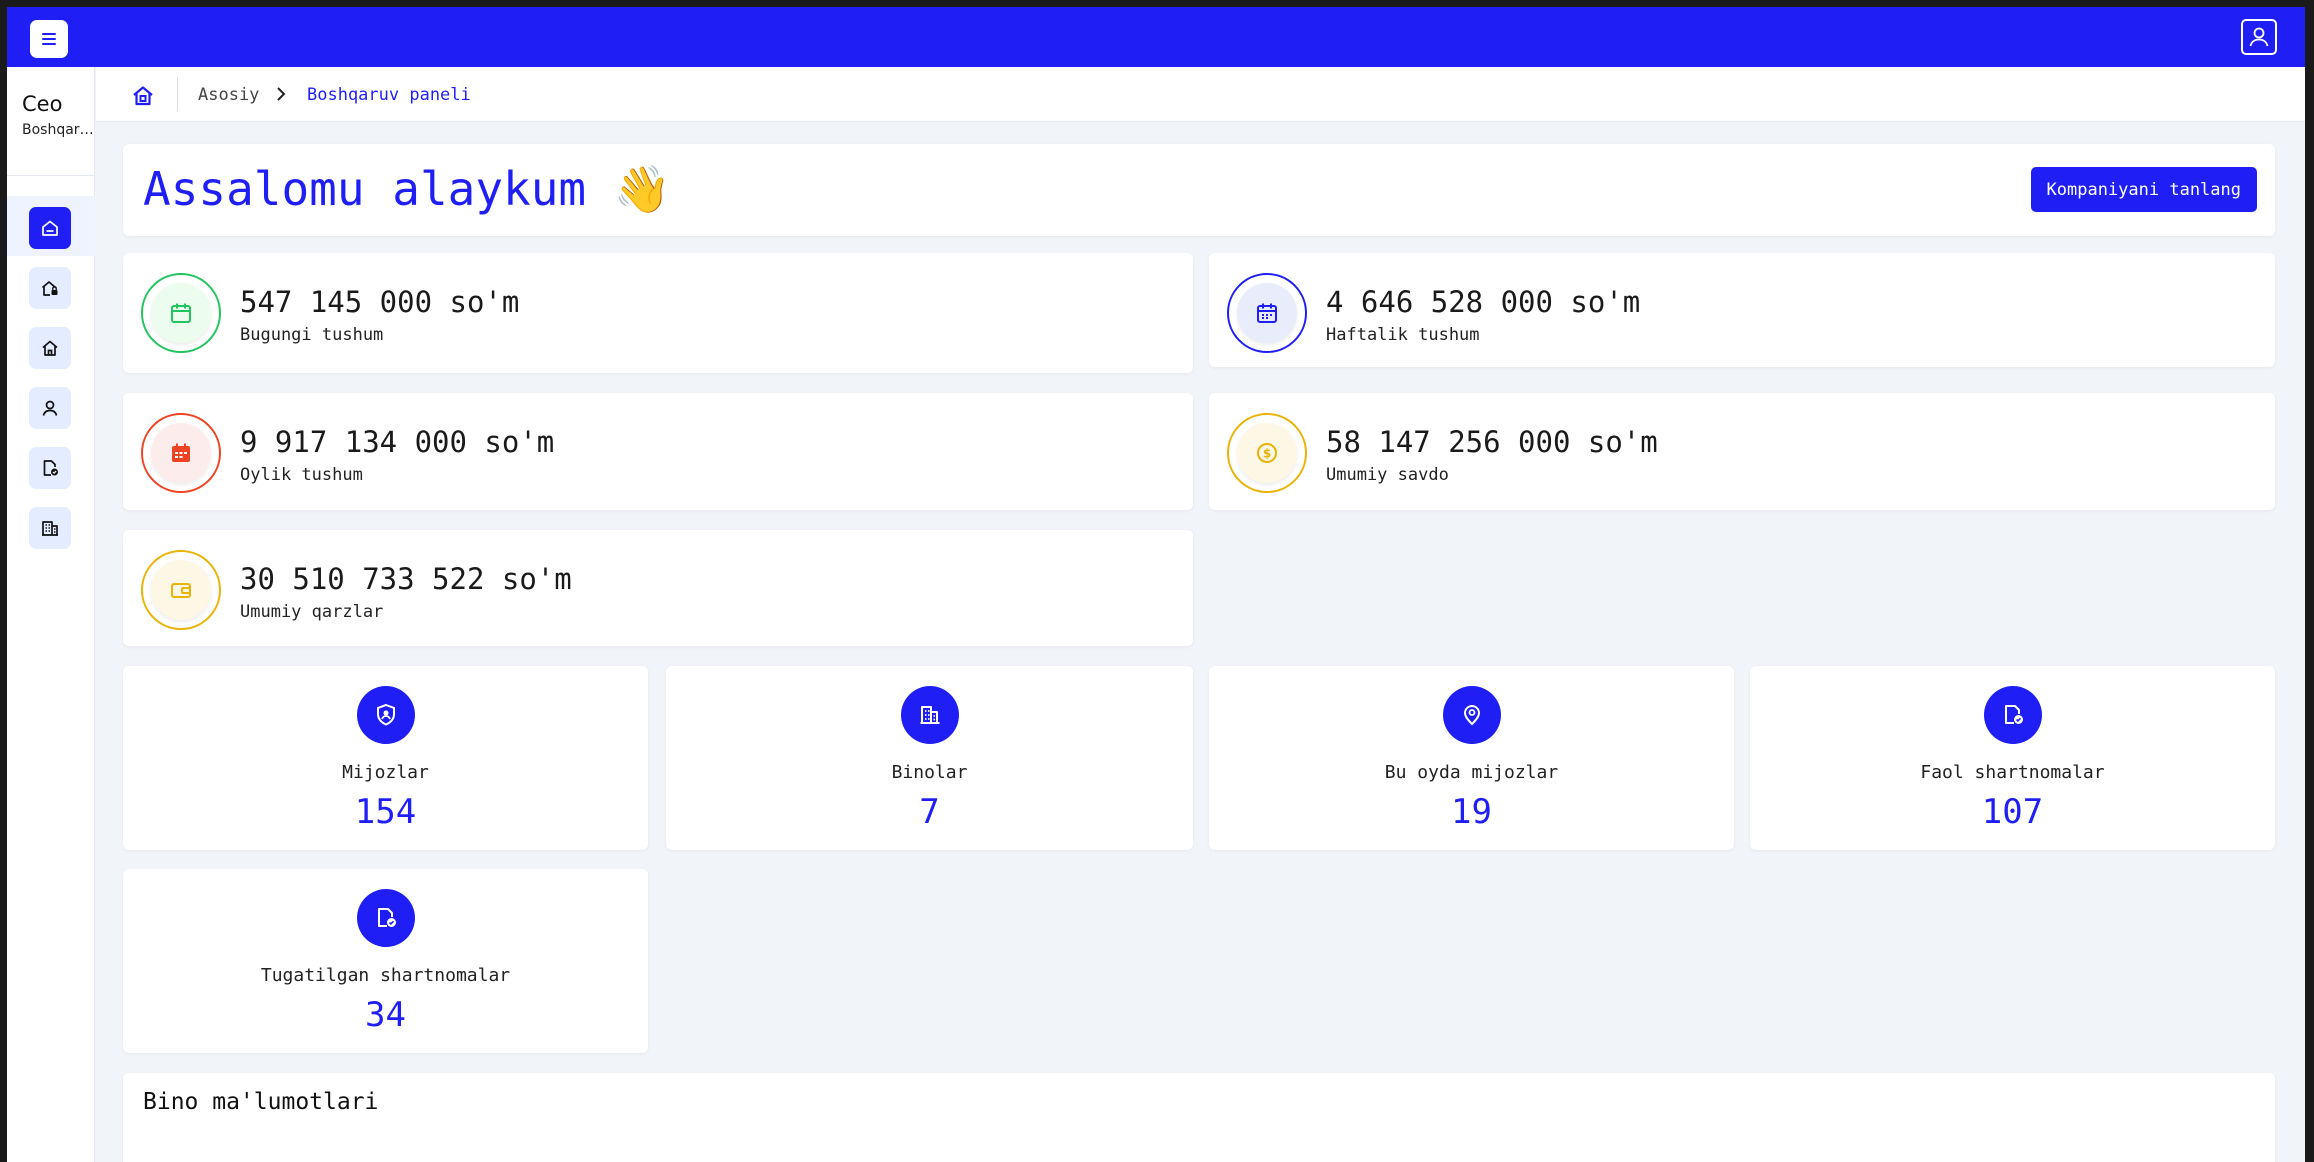  I want to click on location-pin-icon, so click(1471, 715).